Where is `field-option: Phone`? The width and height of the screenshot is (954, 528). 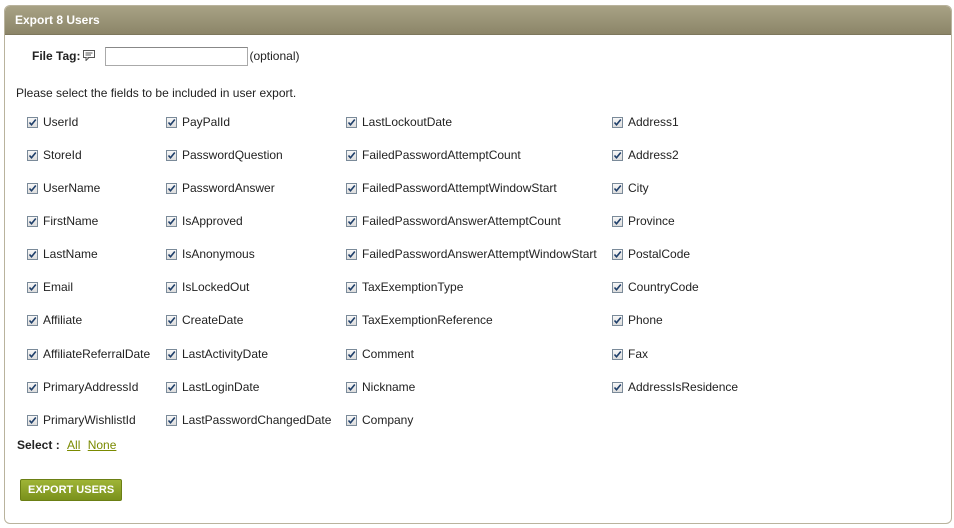
field-option: Phone is located at coordinates (637, 320).